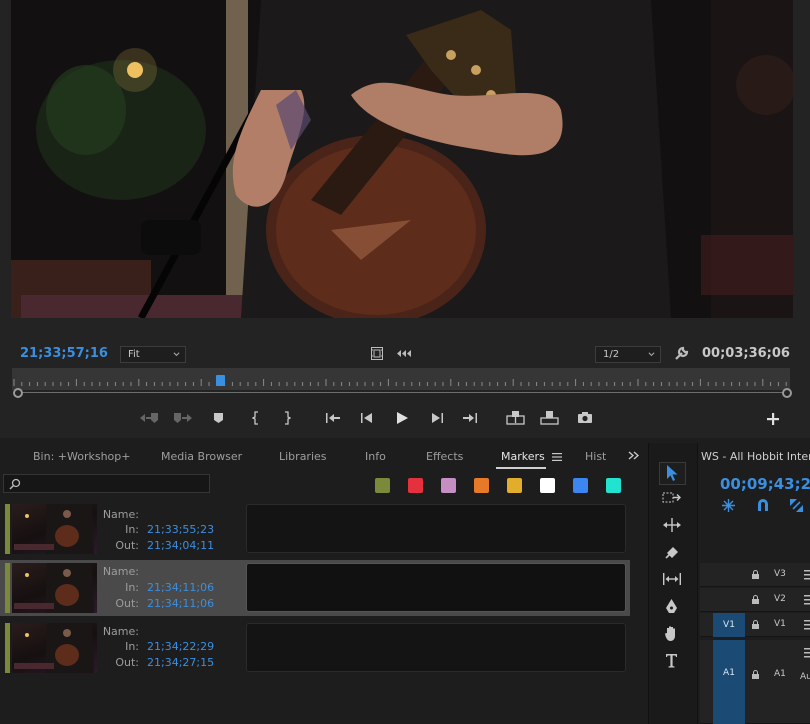  I want to click on slip-tool-icon, so click(672, 579).